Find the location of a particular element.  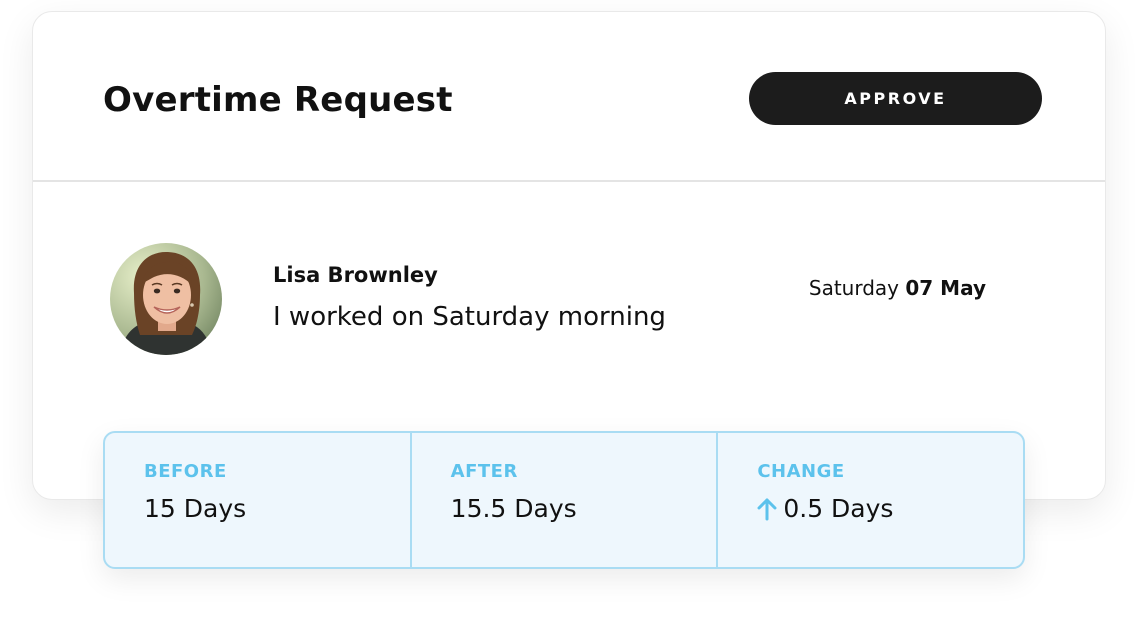

stat-before: BEFORE 15 Days is located at coordinates (257, 500).